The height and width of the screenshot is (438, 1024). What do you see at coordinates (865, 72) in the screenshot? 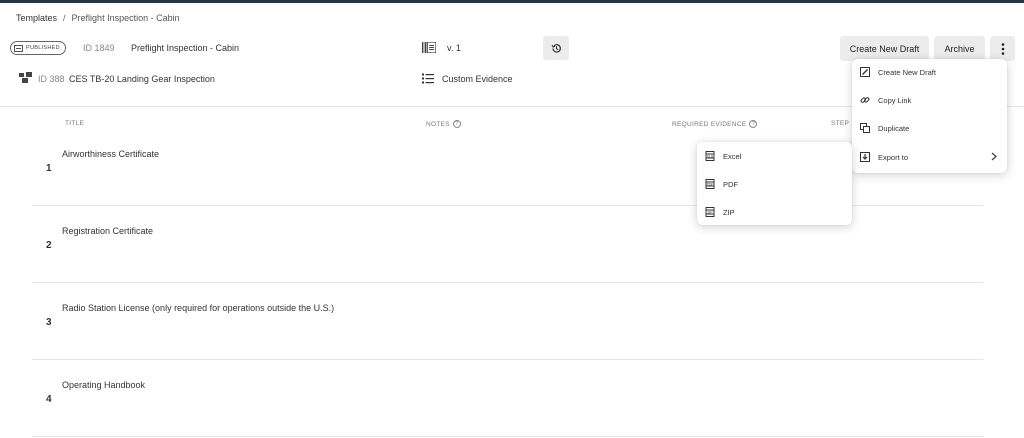
I see `edit-icon` at bounding box center [865, 72].